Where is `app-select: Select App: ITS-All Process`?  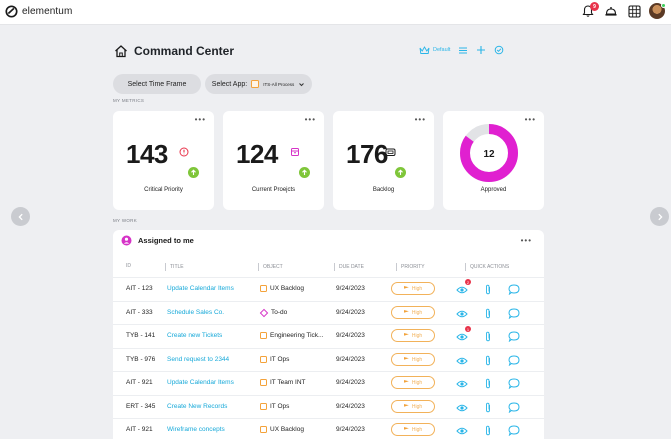
app-select: Select App: ITS-All Process is located at coordinates (258, 84).